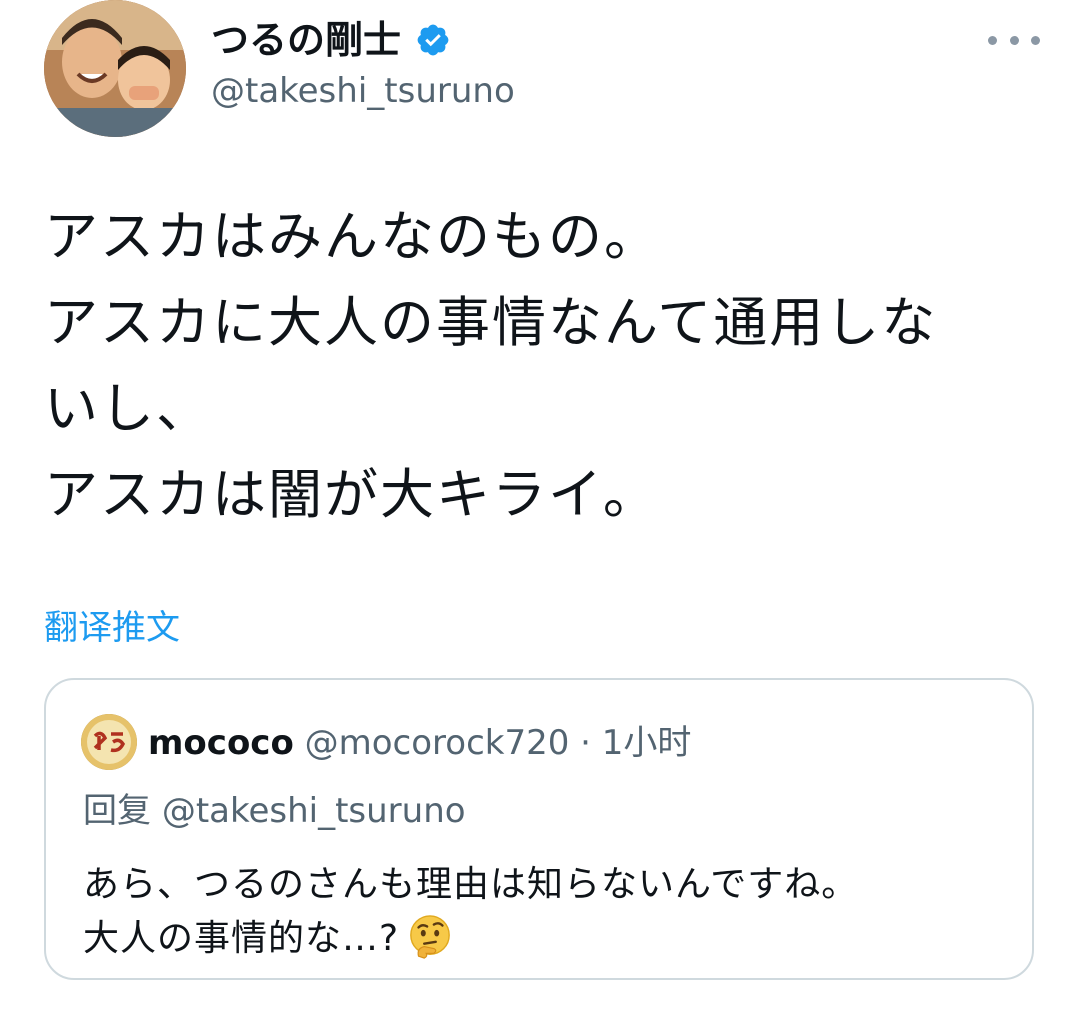  Describe the element at coordinates (128, 408) in the screenshot. I see `tweet-text-line: いし、` at that location.